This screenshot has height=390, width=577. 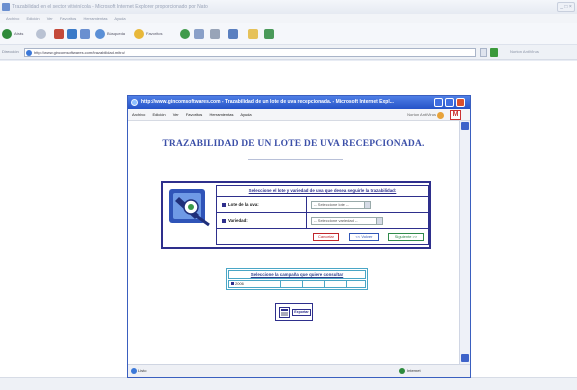 I want to click on print-icon, so click(x=215, y=33).